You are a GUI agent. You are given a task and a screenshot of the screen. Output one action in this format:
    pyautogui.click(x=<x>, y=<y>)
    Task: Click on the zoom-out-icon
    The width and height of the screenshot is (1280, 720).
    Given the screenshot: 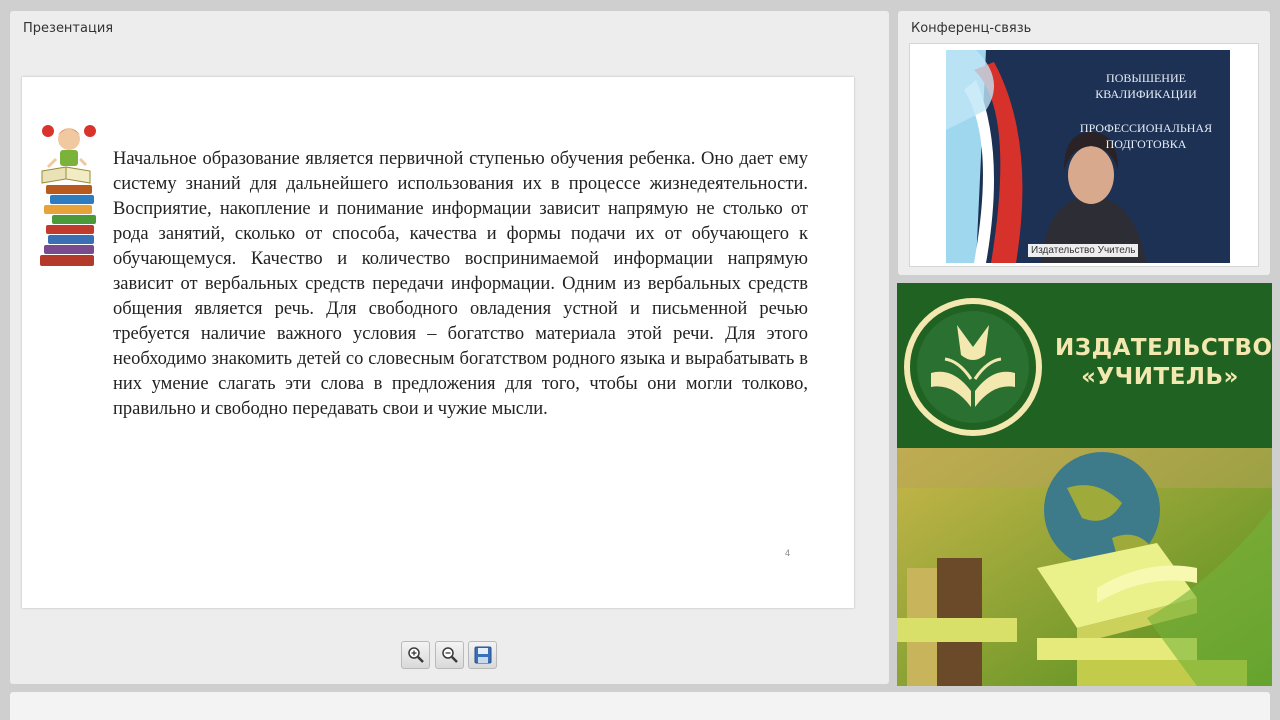 What is the action you would take?
    pyautogui.click(x=450, y=655)
    